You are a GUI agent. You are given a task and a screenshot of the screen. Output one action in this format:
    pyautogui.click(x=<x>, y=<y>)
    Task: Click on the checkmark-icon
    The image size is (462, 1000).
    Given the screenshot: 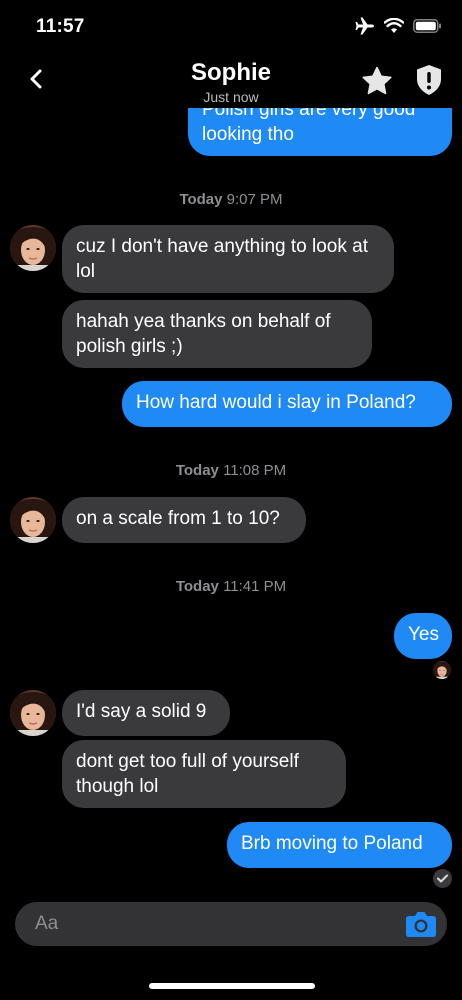 What is the action you would take?
    pyautogui.click(x=442, y=878)
    